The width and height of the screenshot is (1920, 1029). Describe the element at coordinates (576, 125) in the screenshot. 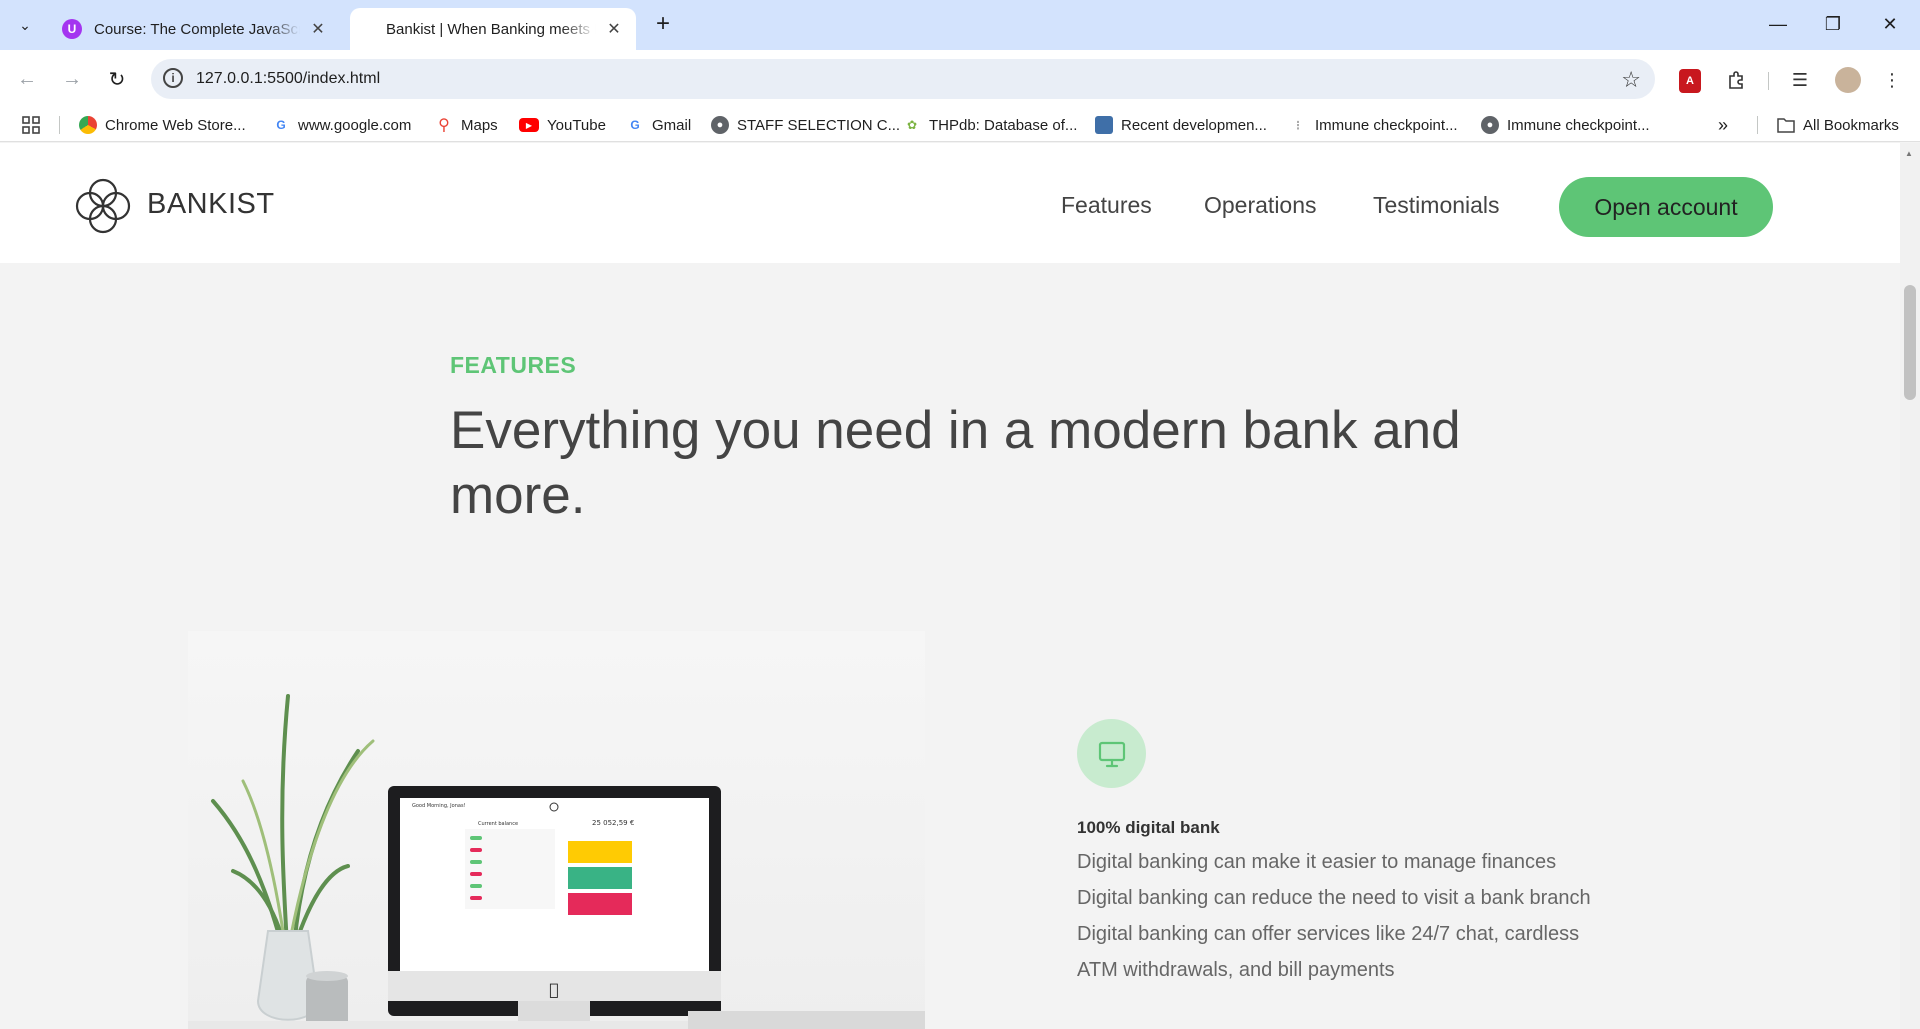

I see `bookmark-label: YouTube` at that location.